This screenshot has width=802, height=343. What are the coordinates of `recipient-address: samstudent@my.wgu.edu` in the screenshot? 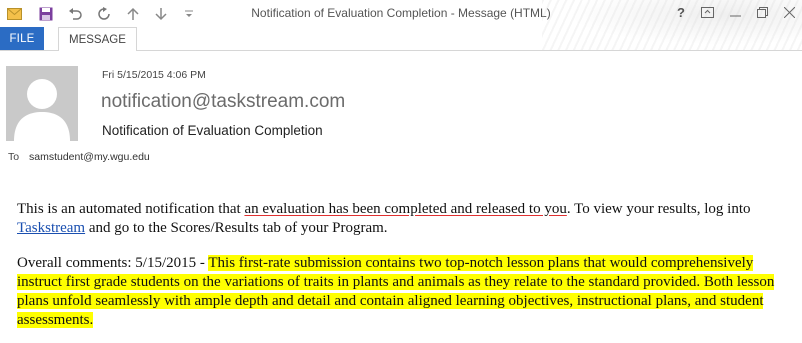 It's located at (89, 157).